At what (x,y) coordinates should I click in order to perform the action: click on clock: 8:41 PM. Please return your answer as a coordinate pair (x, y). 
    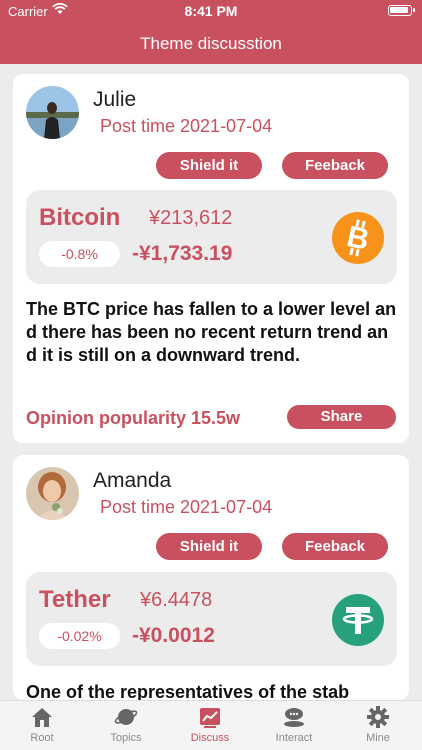
    Looking at the image, I should click on (211, 11).